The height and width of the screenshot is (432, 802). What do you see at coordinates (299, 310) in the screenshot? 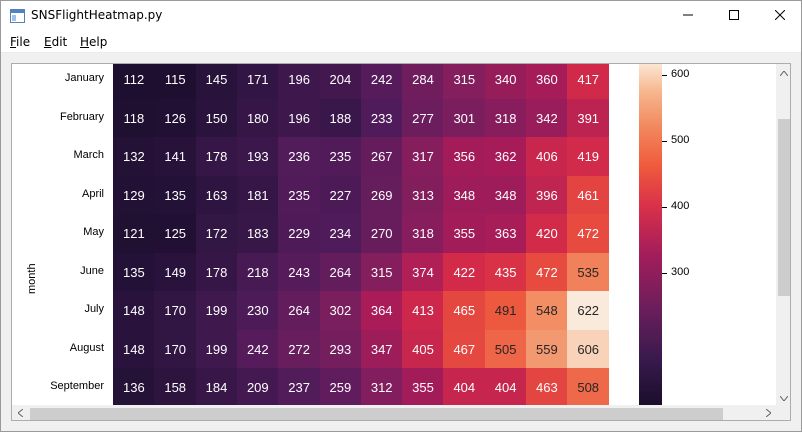
I see `heatmap-cell: 264` at bounding box center [299, 310].